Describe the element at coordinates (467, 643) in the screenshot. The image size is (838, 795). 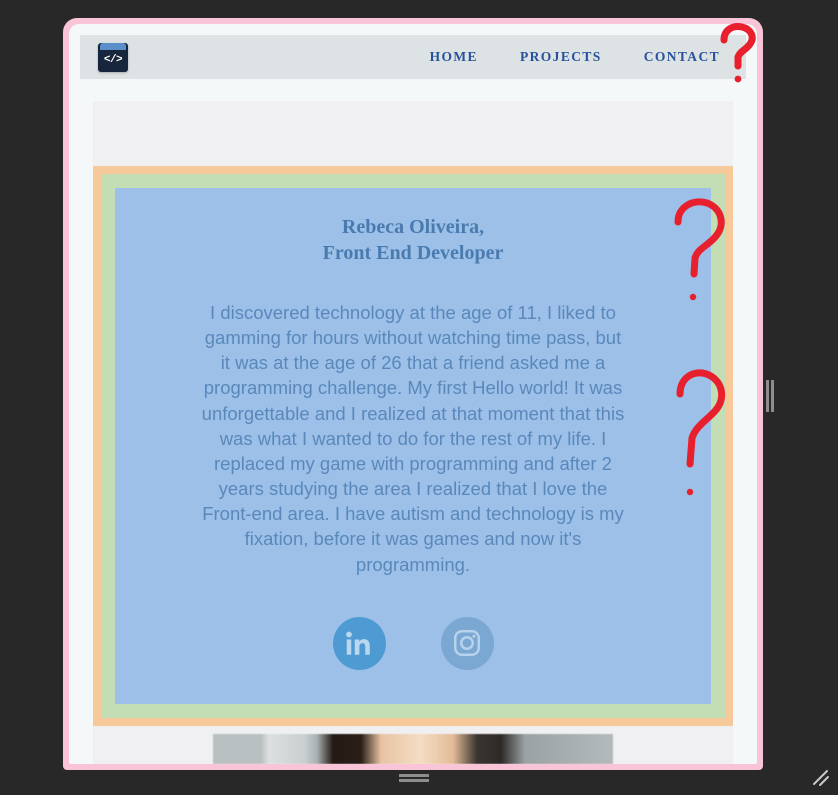
I see `instagram-icon` at that location.